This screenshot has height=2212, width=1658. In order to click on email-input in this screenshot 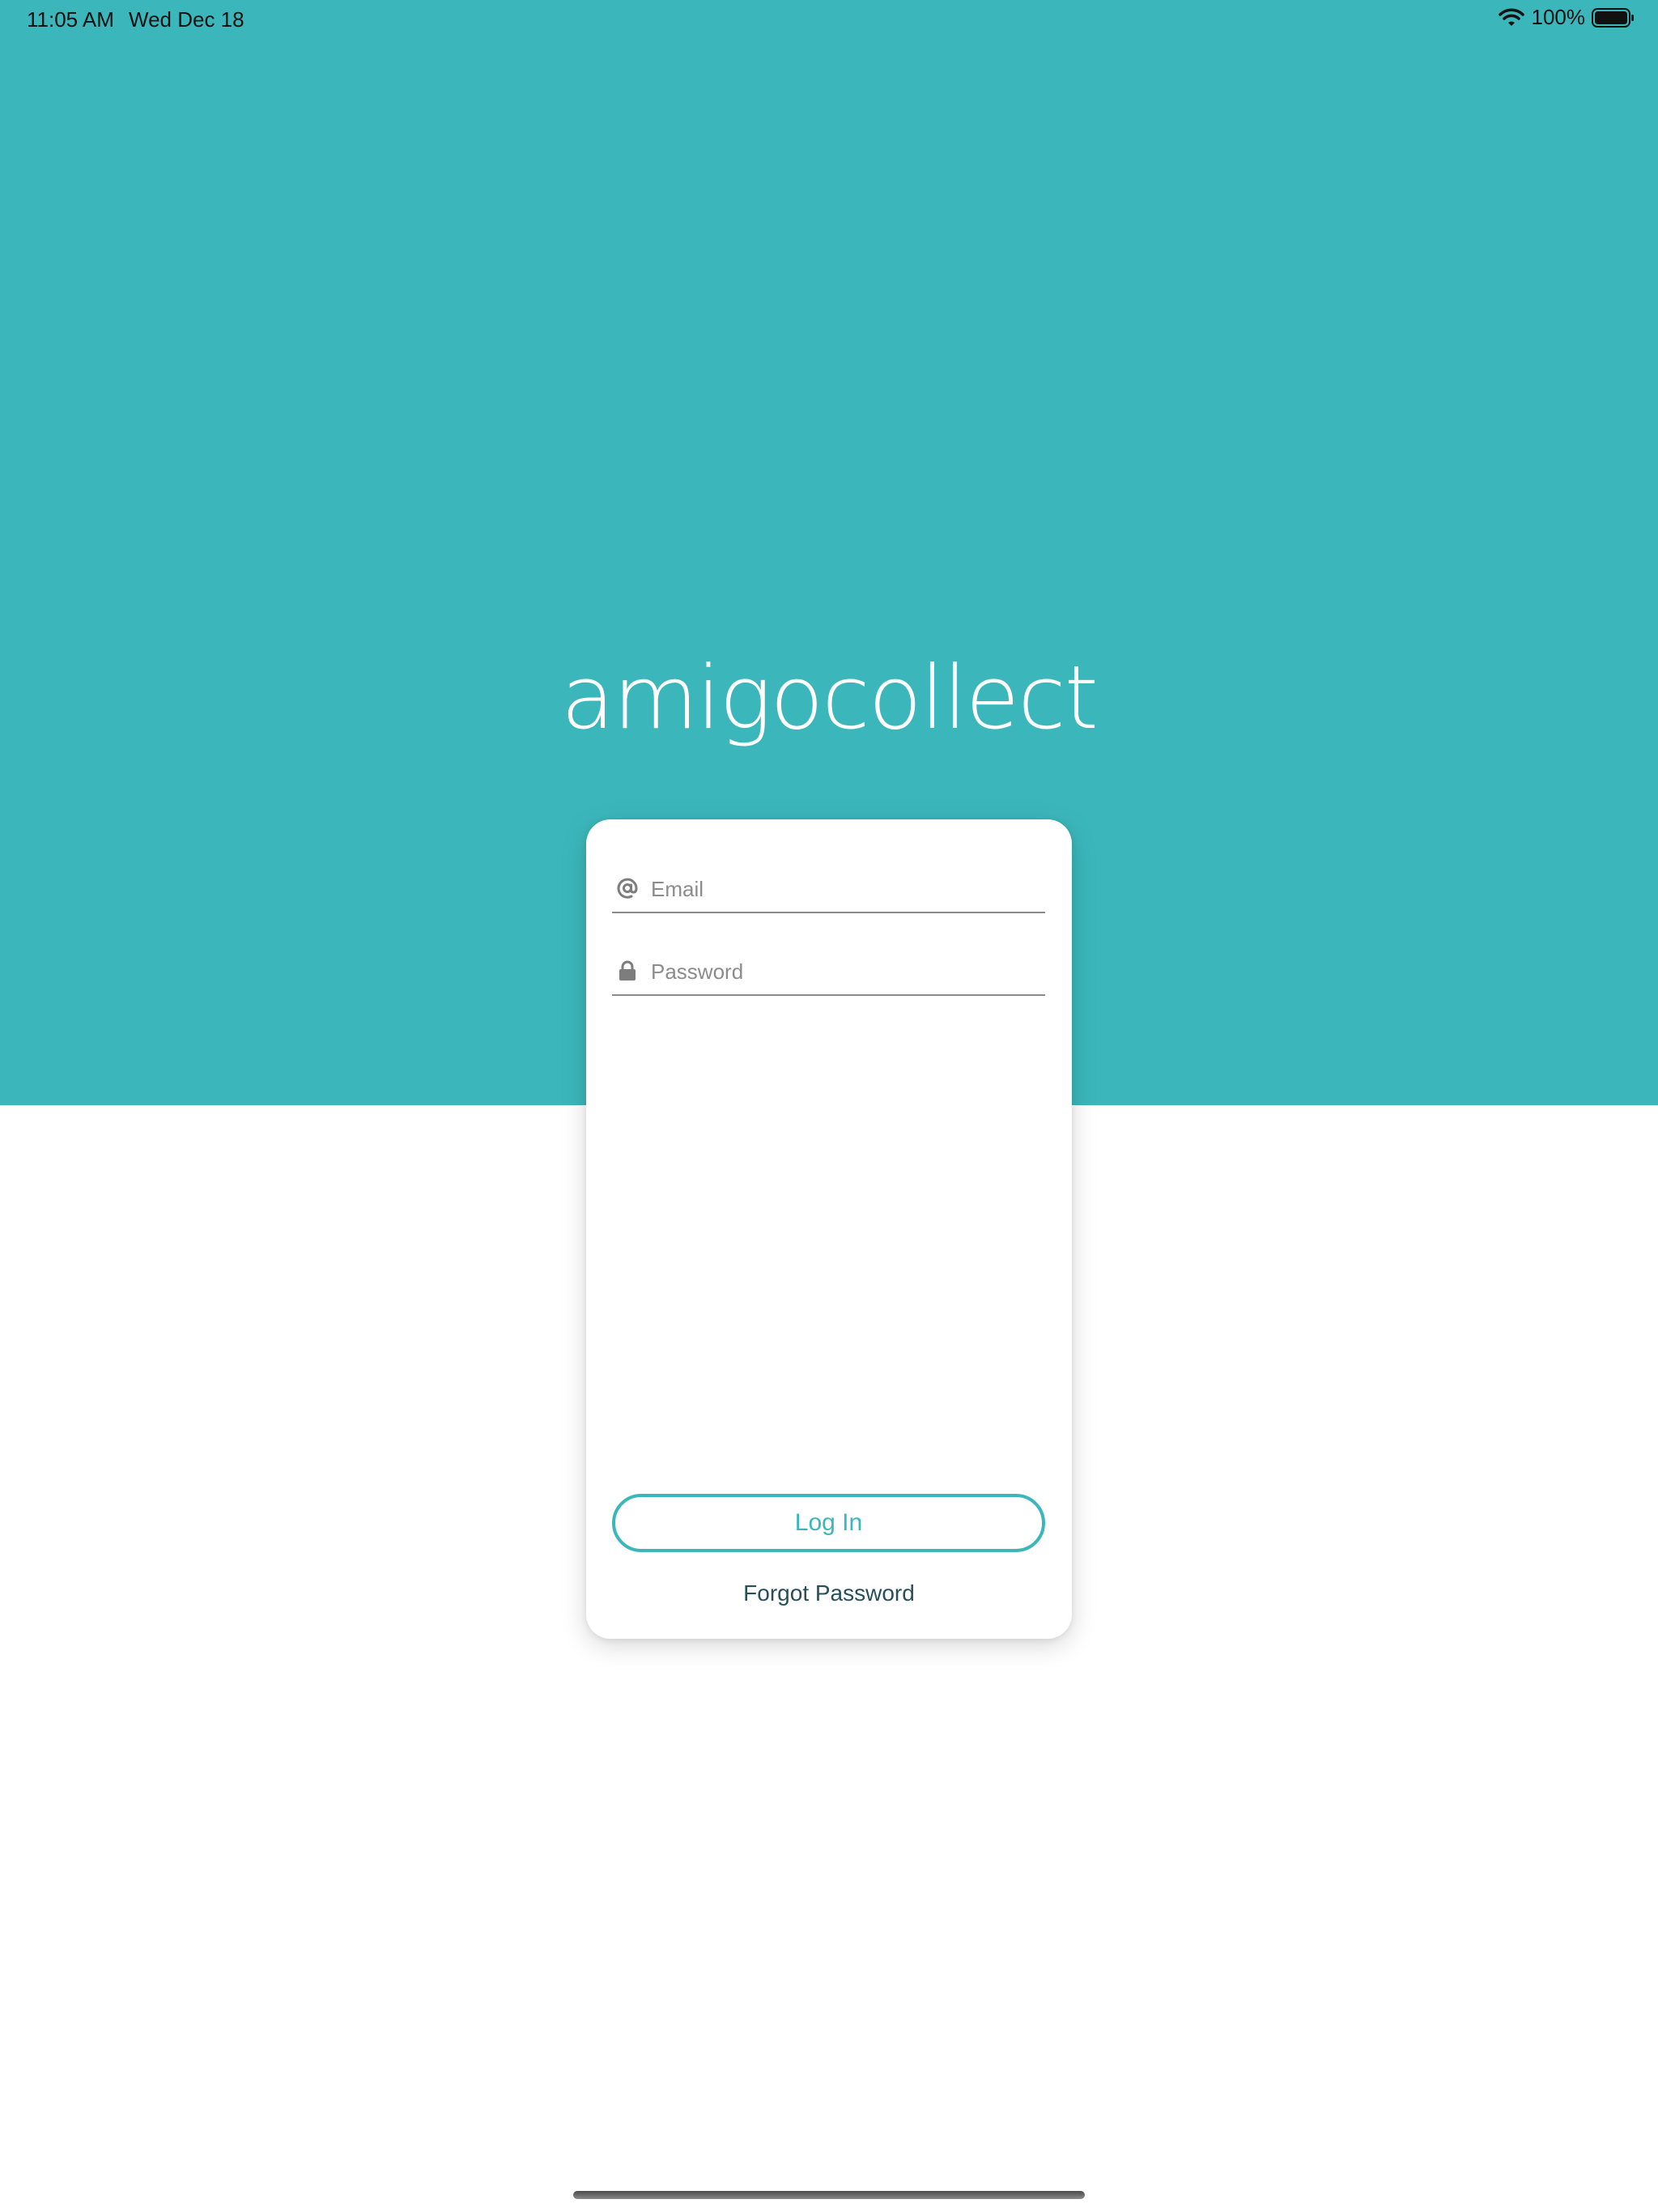, I will do `click(841, 889)`.